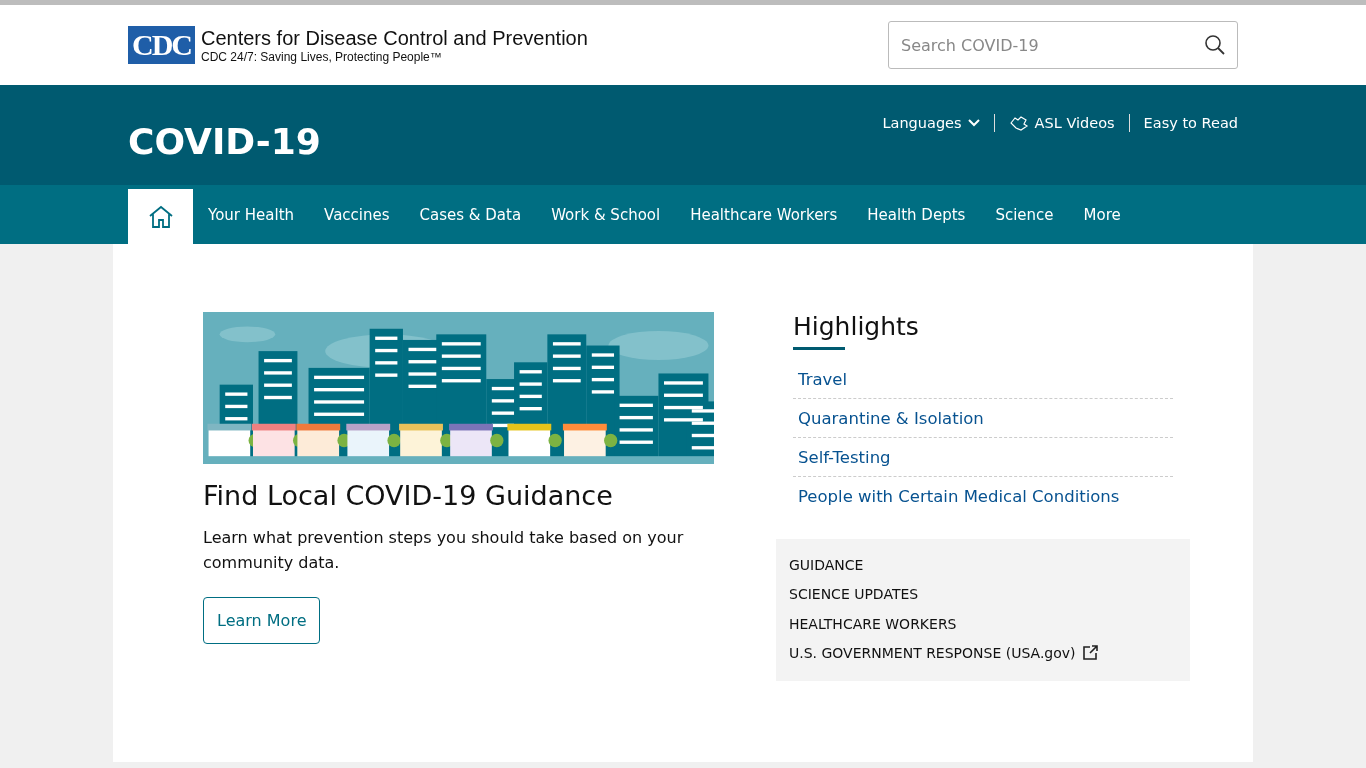  I want to click on page-title: COVID-19, so click(224, 140).